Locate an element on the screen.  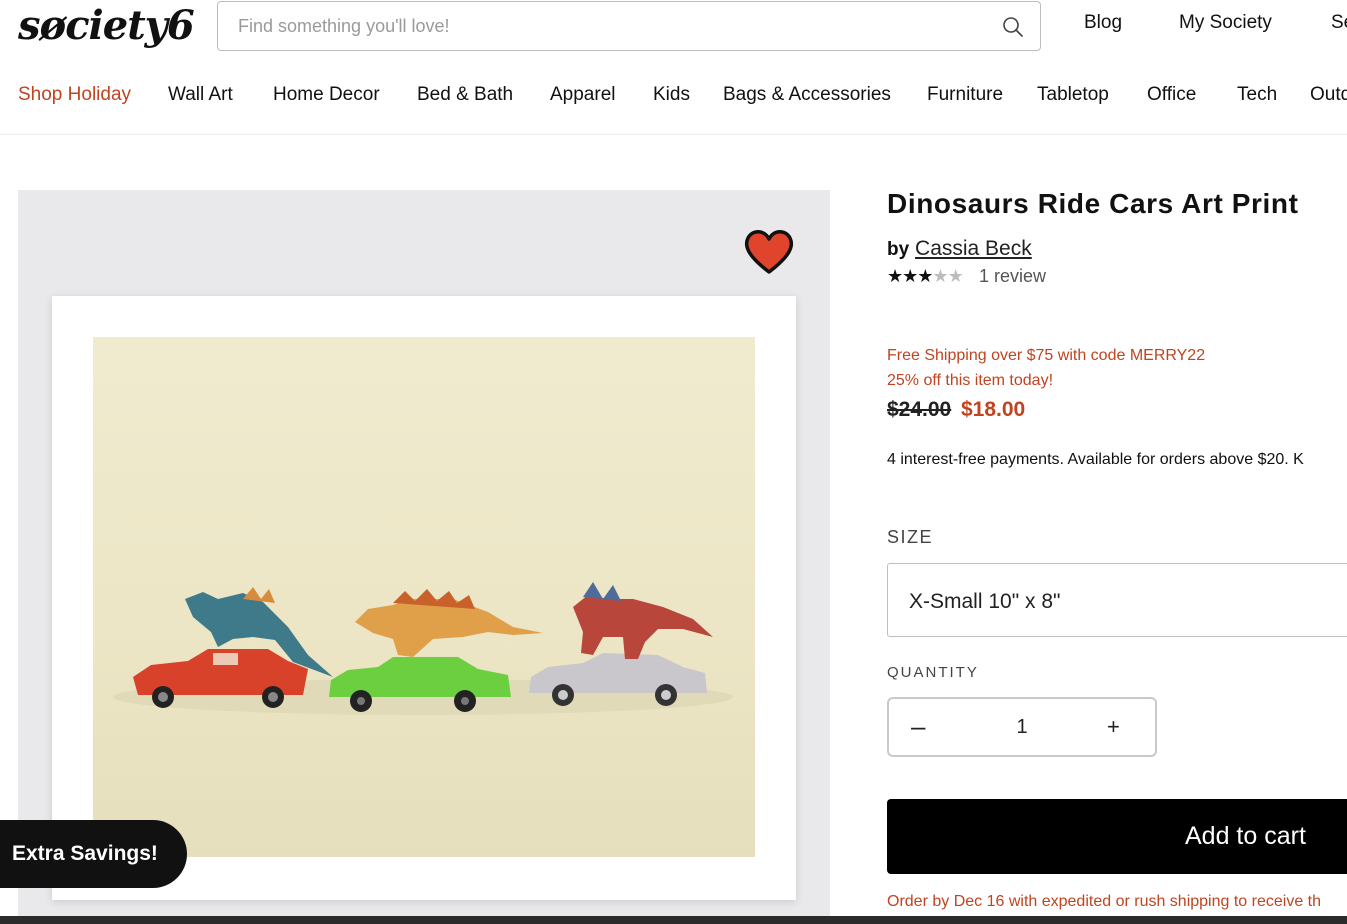
artist-byline: by Cassia Beck is located at coordinates (959, 249).